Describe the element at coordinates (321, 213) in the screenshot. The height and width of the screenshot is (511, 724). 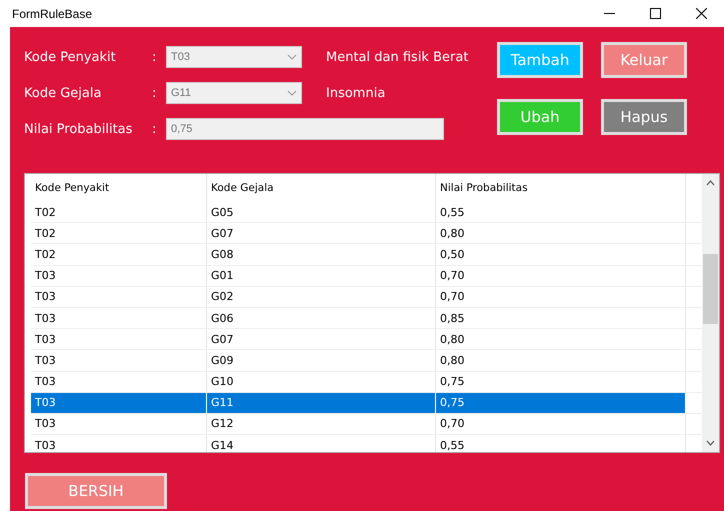
I see `table-cell: G05` at that location.